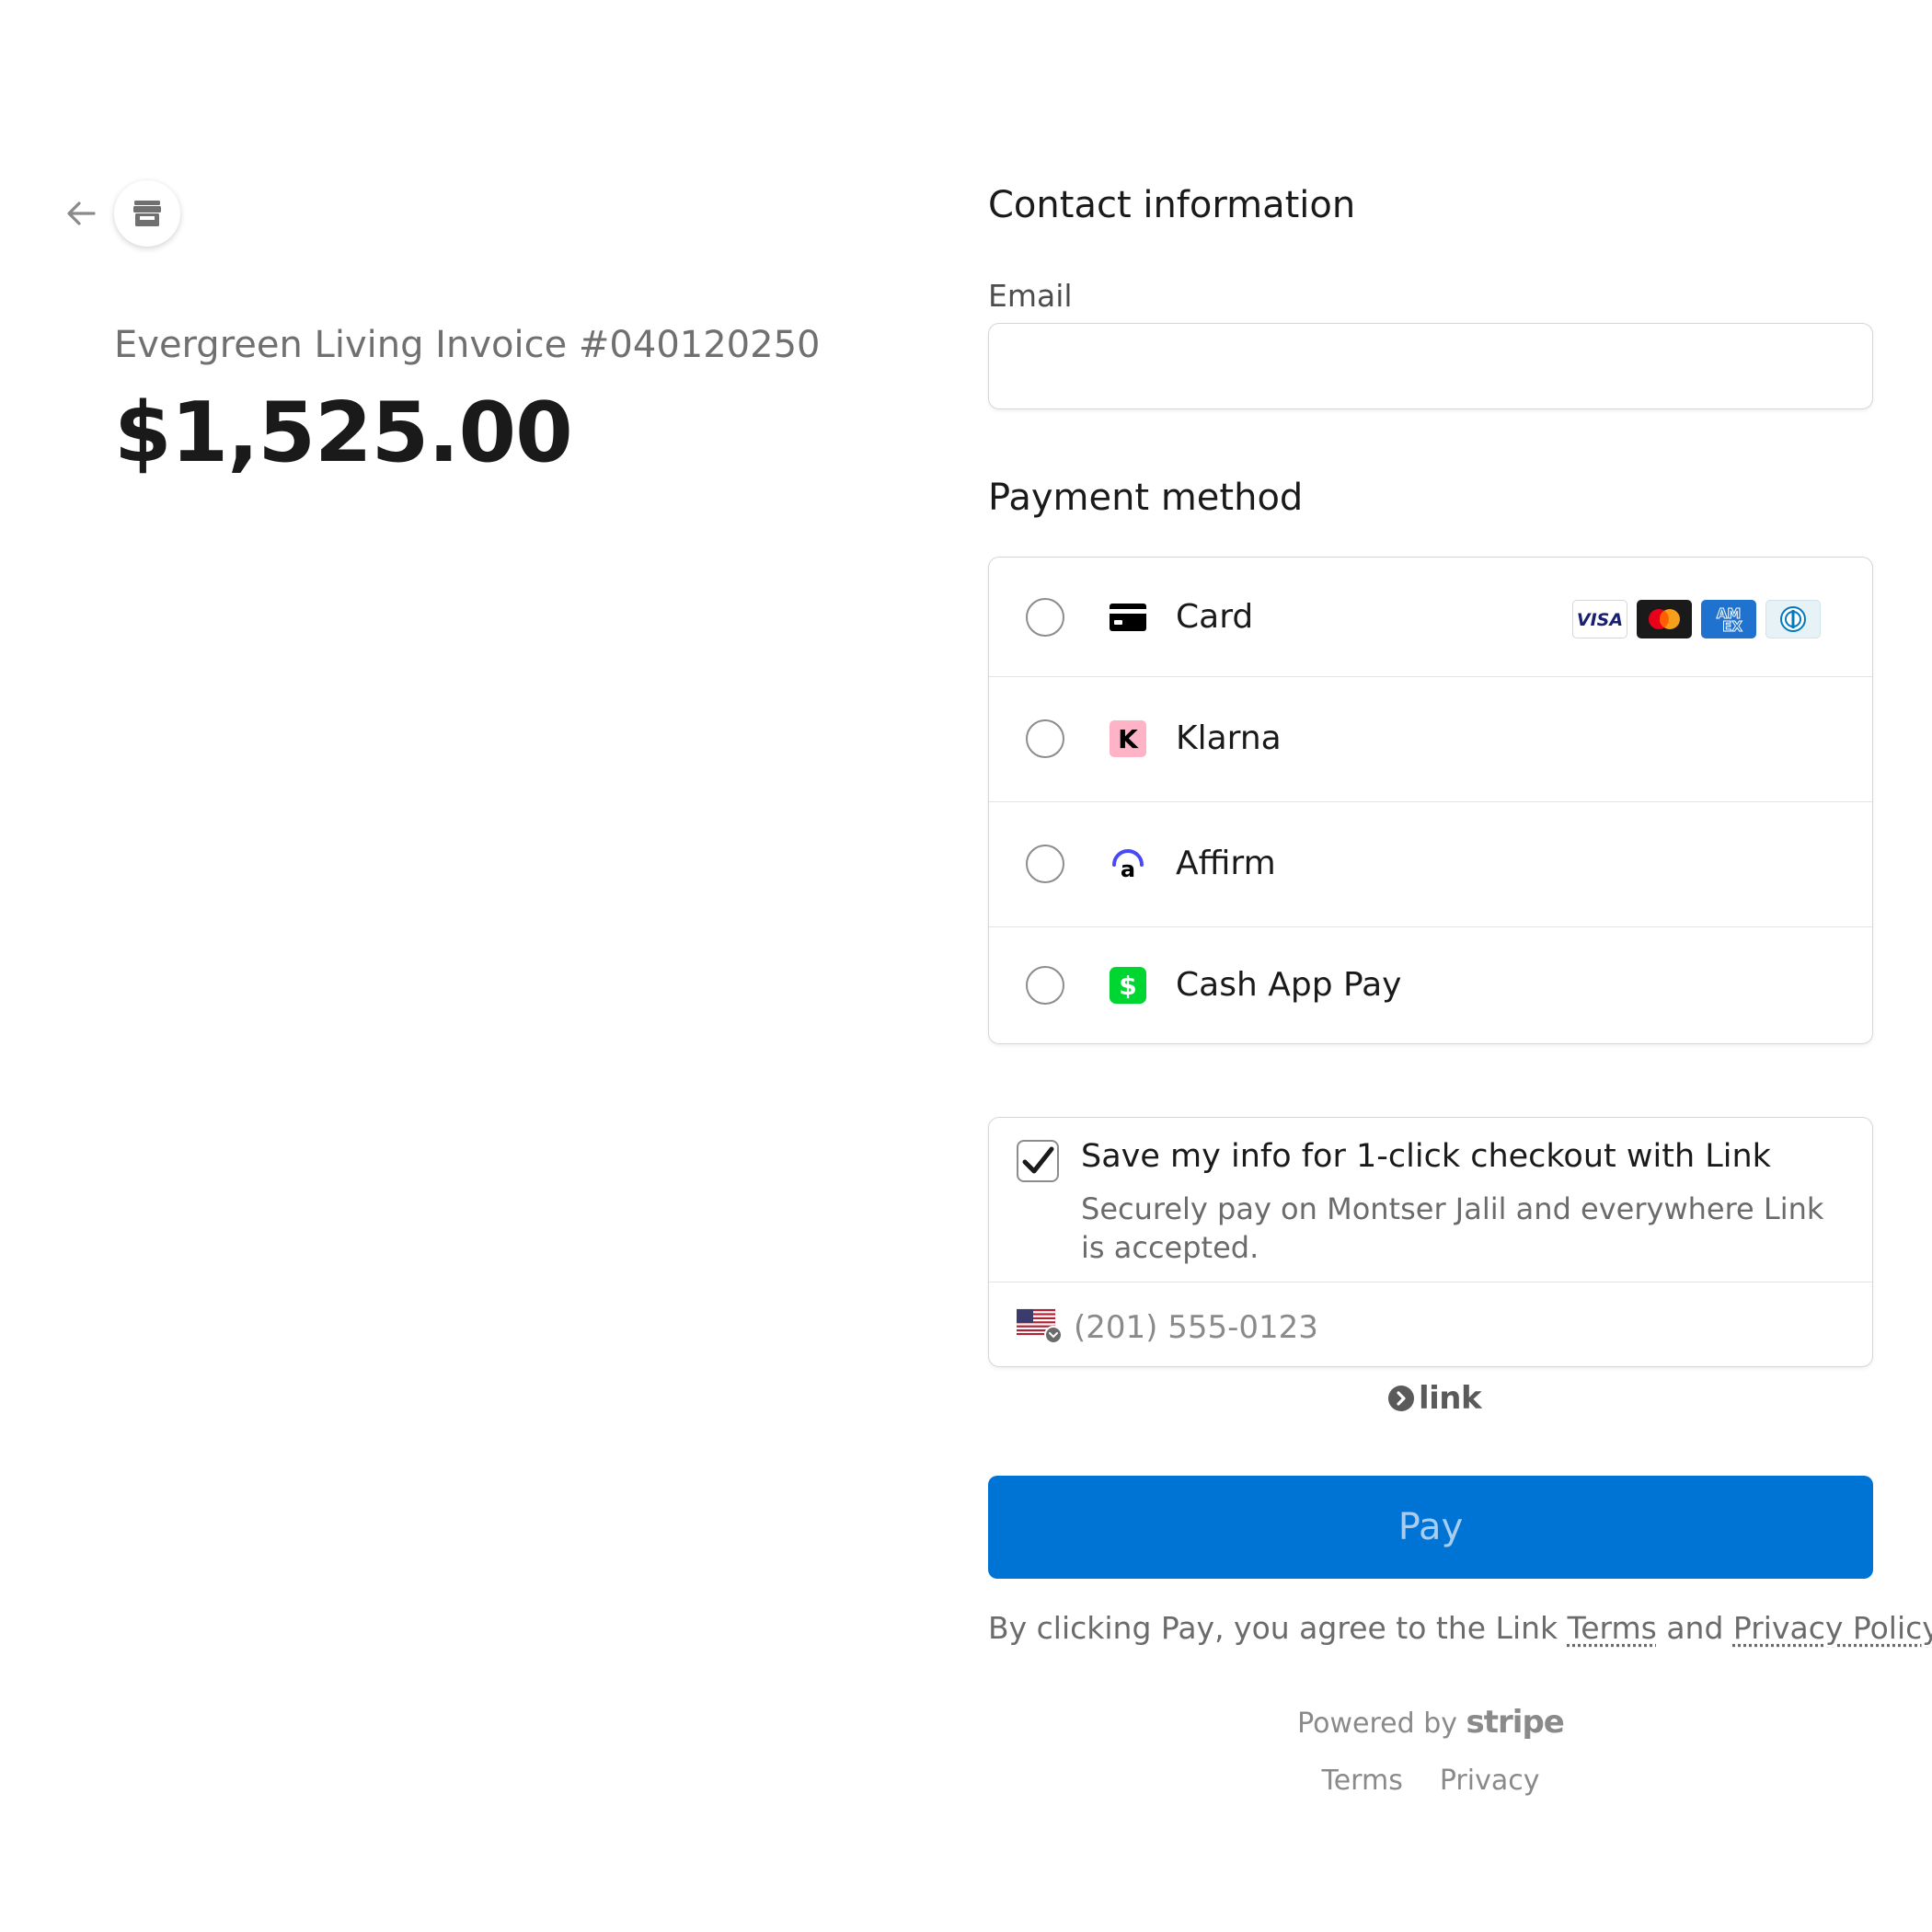  Describe the element at coordinates (467, 345) in the screenshot. I see `invoice-title: Evergreen Living Invoice #040120250` at that location.